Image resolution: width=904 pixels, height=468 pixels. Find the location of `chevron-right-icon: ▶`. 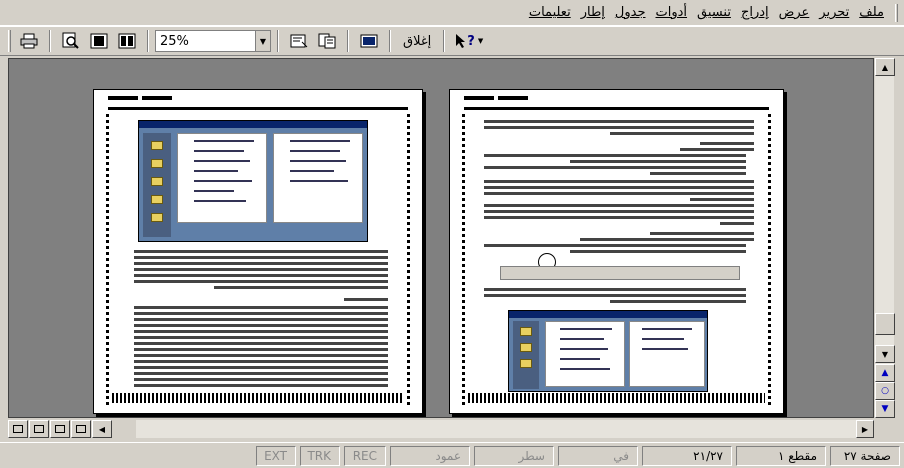

chevron-right-icon: ▶ is located at coordinates (865, 429).